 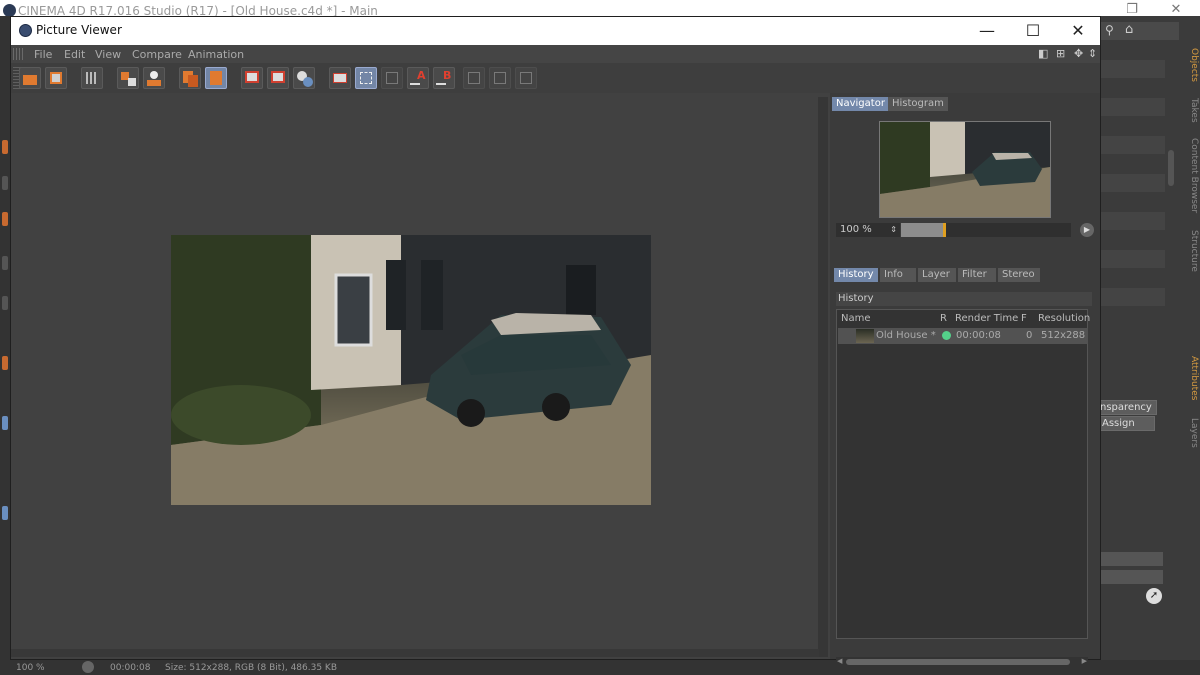 What do you see at coordinates (943, 318) in the screenshot?
I see `column-r: R` at bounding box center [943, 318].